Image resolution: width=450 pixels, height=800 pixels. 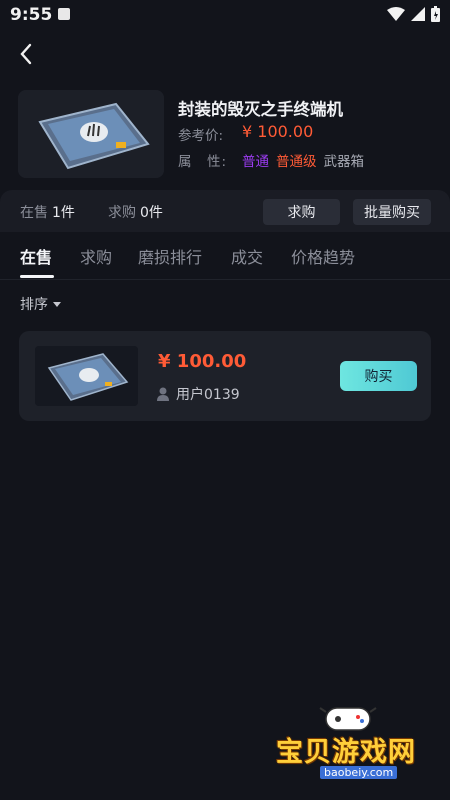 What do you see at coordinates (31, 15) in the screenshot?
I see `status-time: 9:55` at bounding box center [31, 15].